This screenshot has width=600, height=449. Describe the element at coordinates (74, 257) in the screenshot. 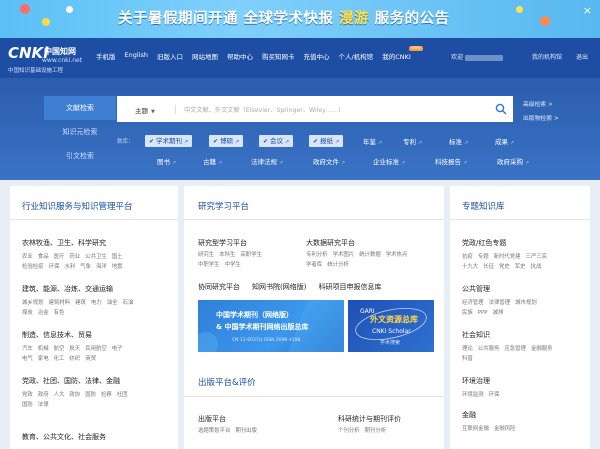

I see `category-link: 药业` at that location.